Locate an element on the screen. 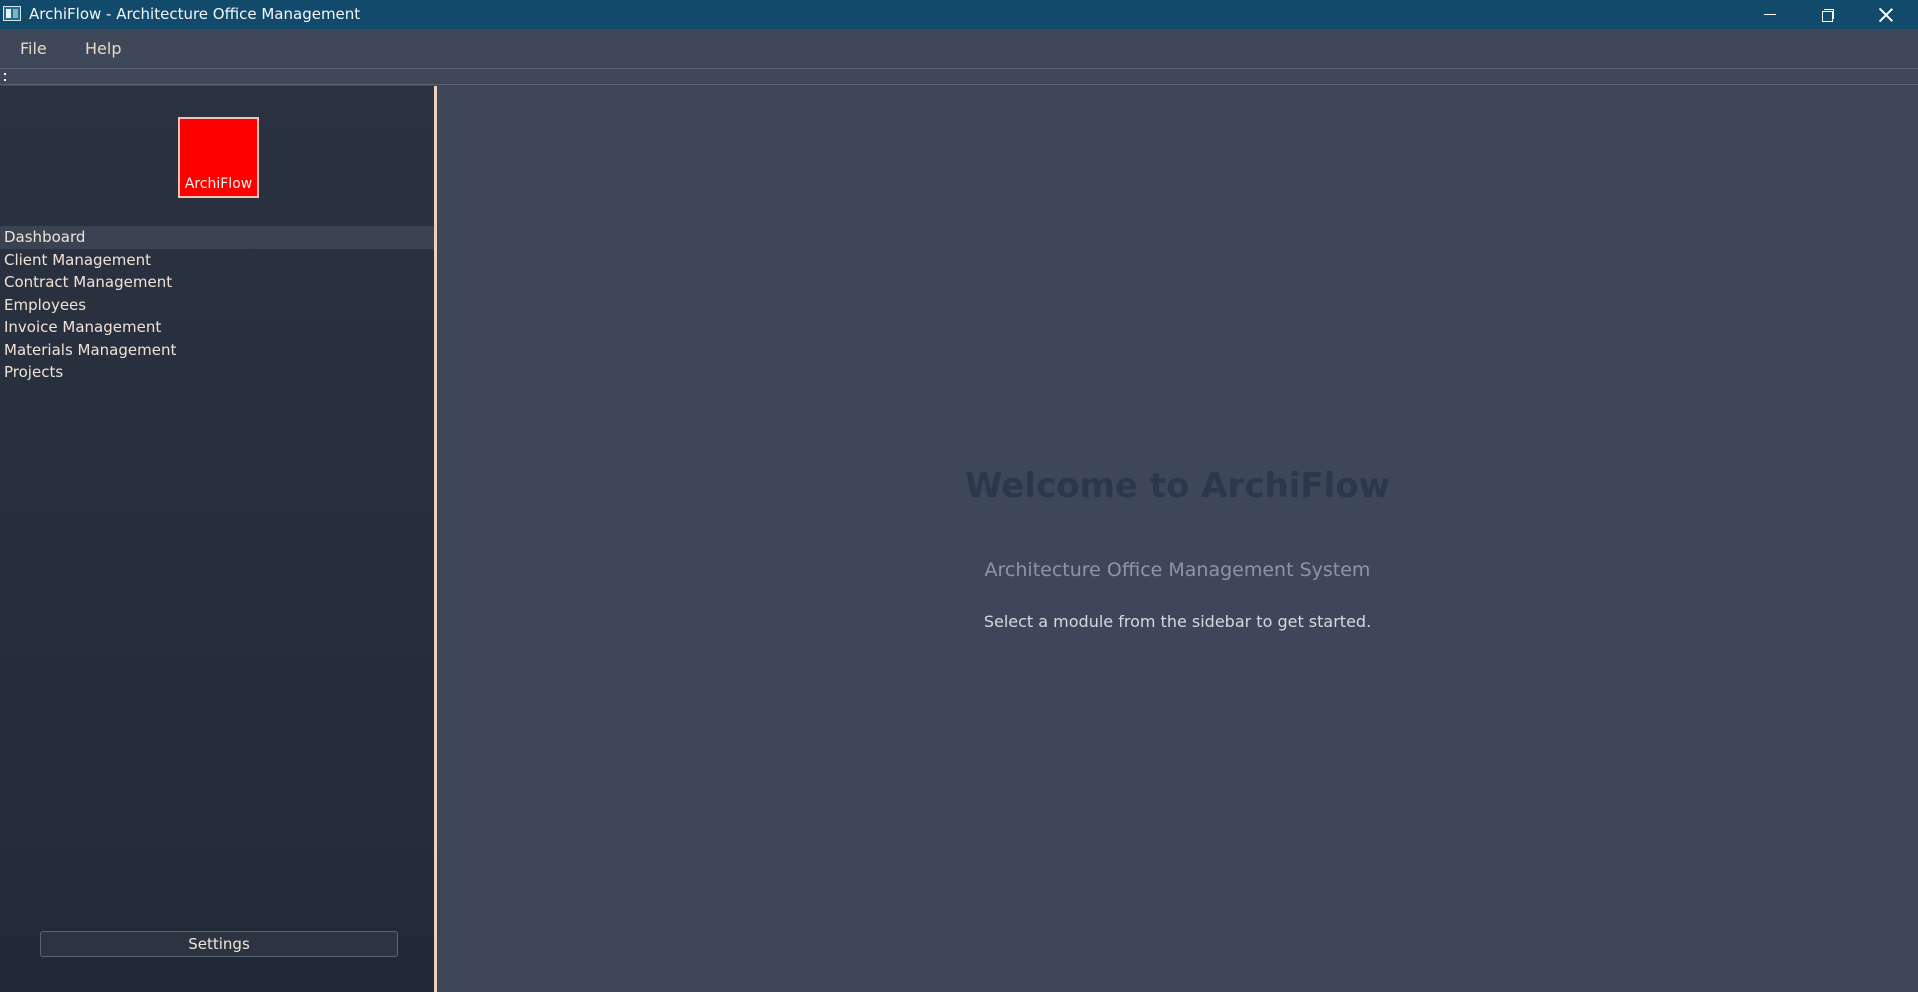  menu-help: Help is located at coordinates (103, 48).